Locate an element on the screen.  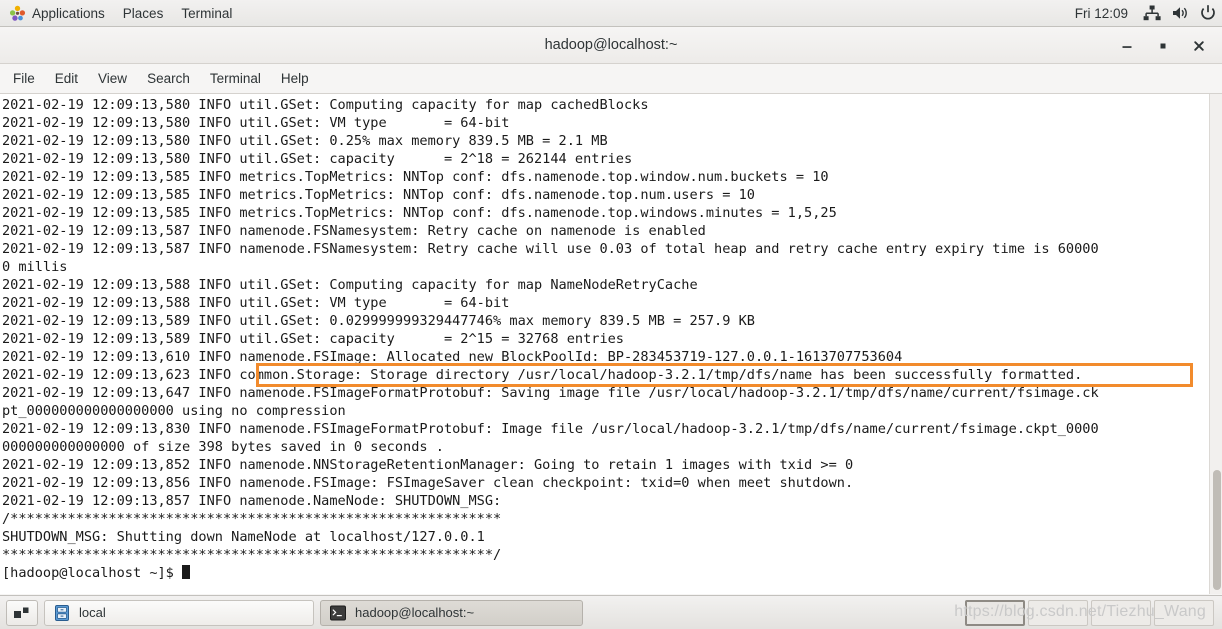
network-icon is located at coordinates (1152, 13).